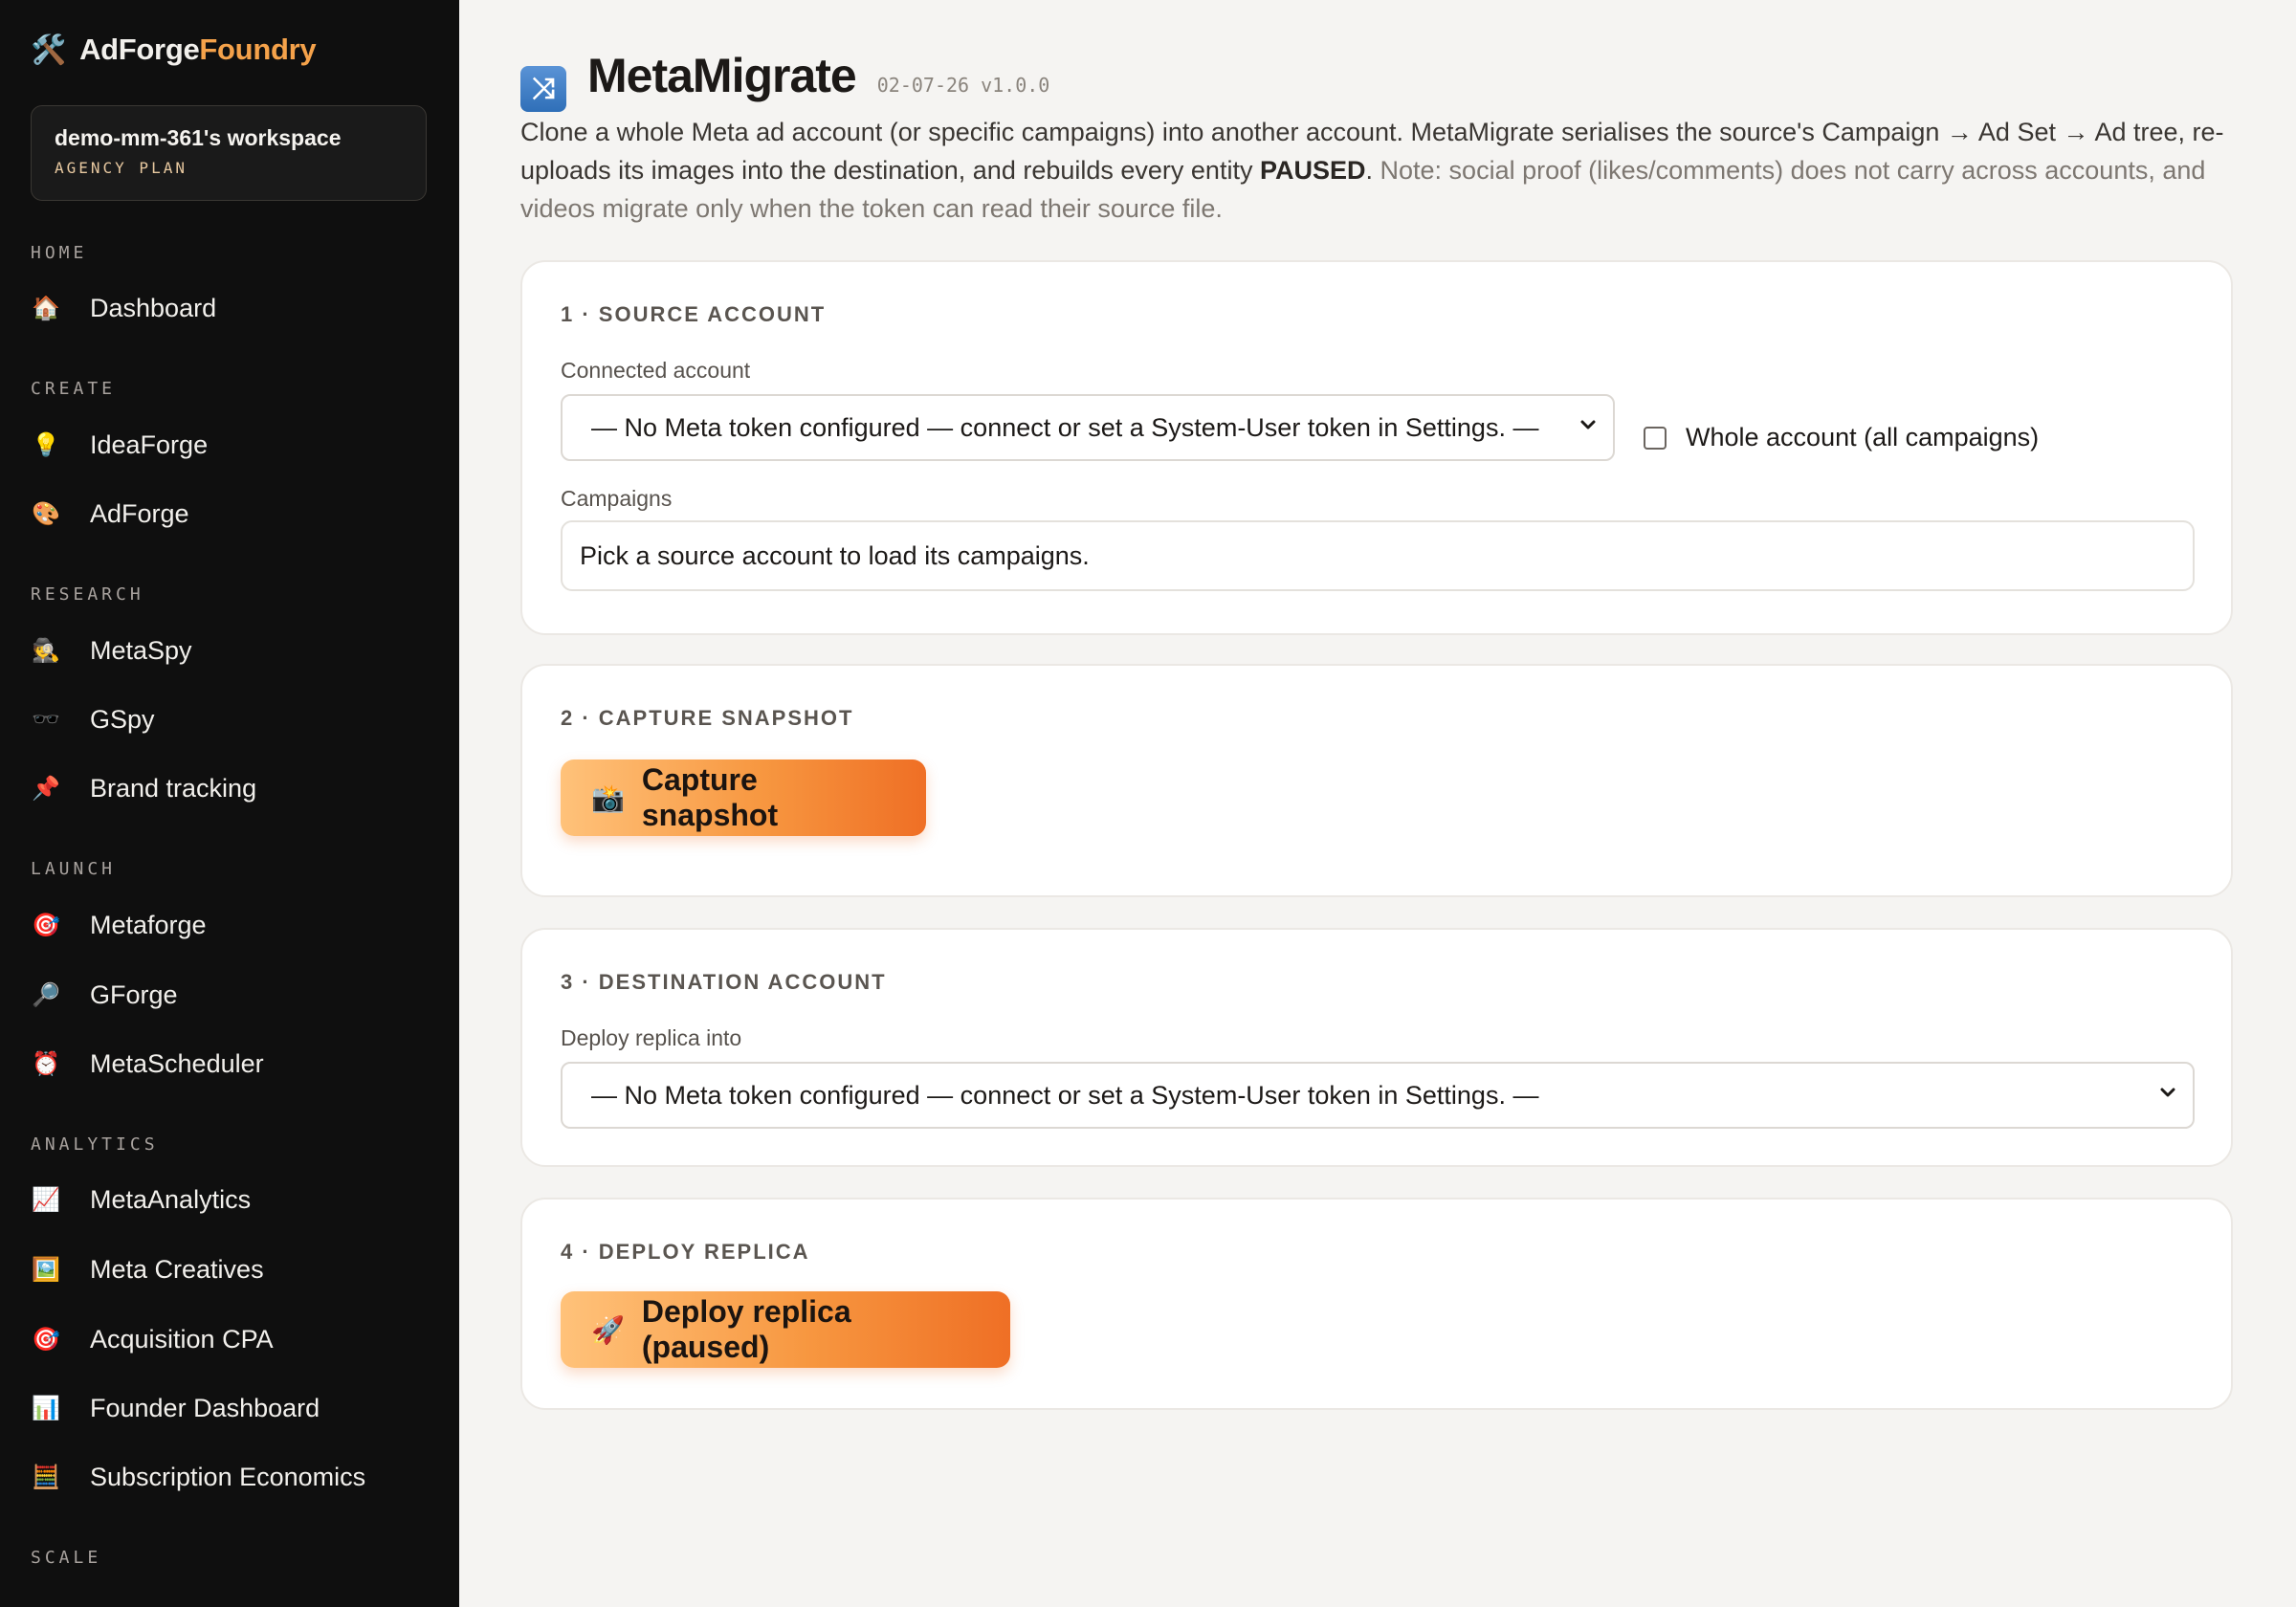  I want to click on section-label-create: CREATE, so click(74, 389).